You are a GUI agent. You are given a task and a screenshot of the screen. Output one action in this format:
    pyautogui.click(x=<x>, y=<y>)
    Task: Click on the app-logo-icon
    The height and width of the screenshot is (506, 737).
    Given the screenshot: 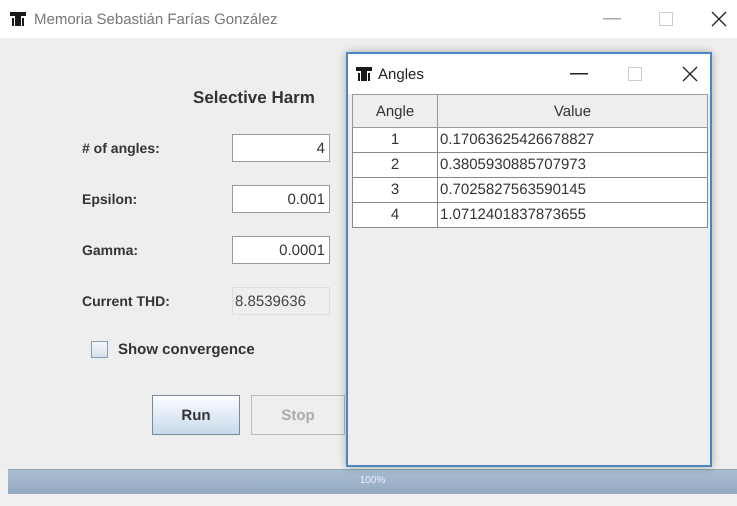 What is the action you would take?
    pyautogui.click(x=18, y=19)
    